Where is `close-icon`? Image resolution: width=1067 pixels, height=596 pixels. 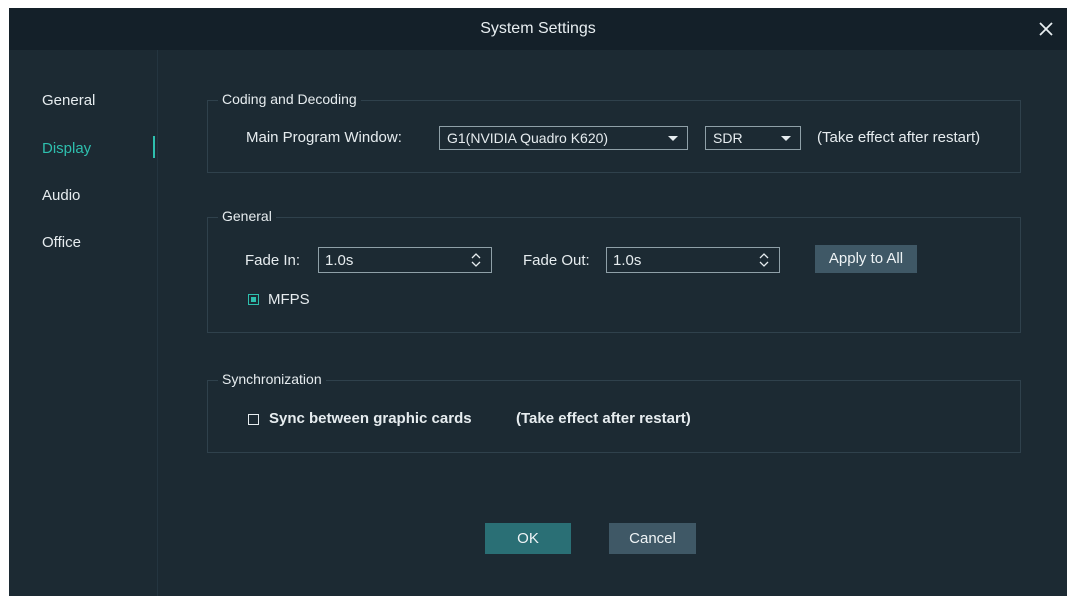 close-icon is located at coordinates (1046, 29).